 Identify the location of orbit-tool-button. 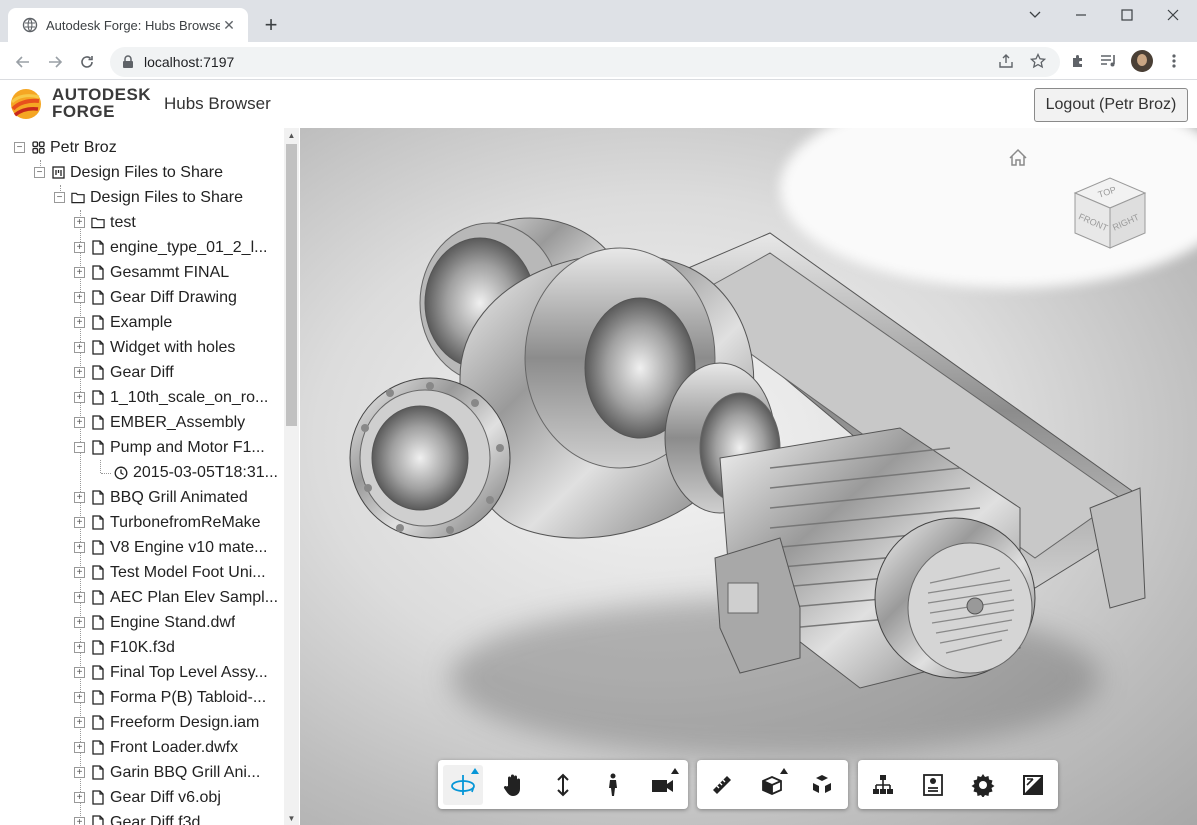
(463, 785).